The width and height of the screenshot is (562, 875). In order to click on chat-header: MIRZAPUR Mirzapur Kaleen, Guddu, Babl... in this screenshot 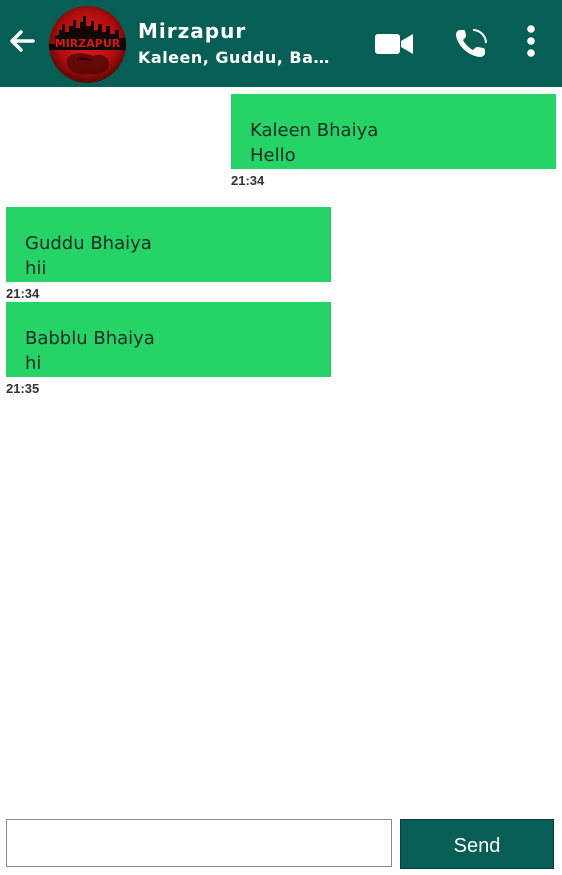, I will do `click(281, 43)`.